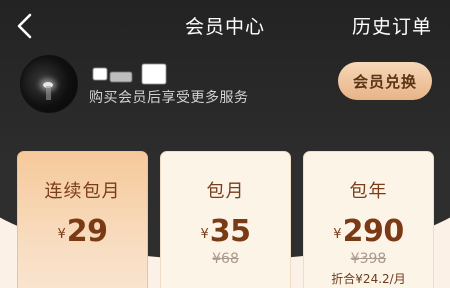  Describe the element at coordinates (82, 191) in the screenshot. I see `plan-name: 连续包月` at that location.